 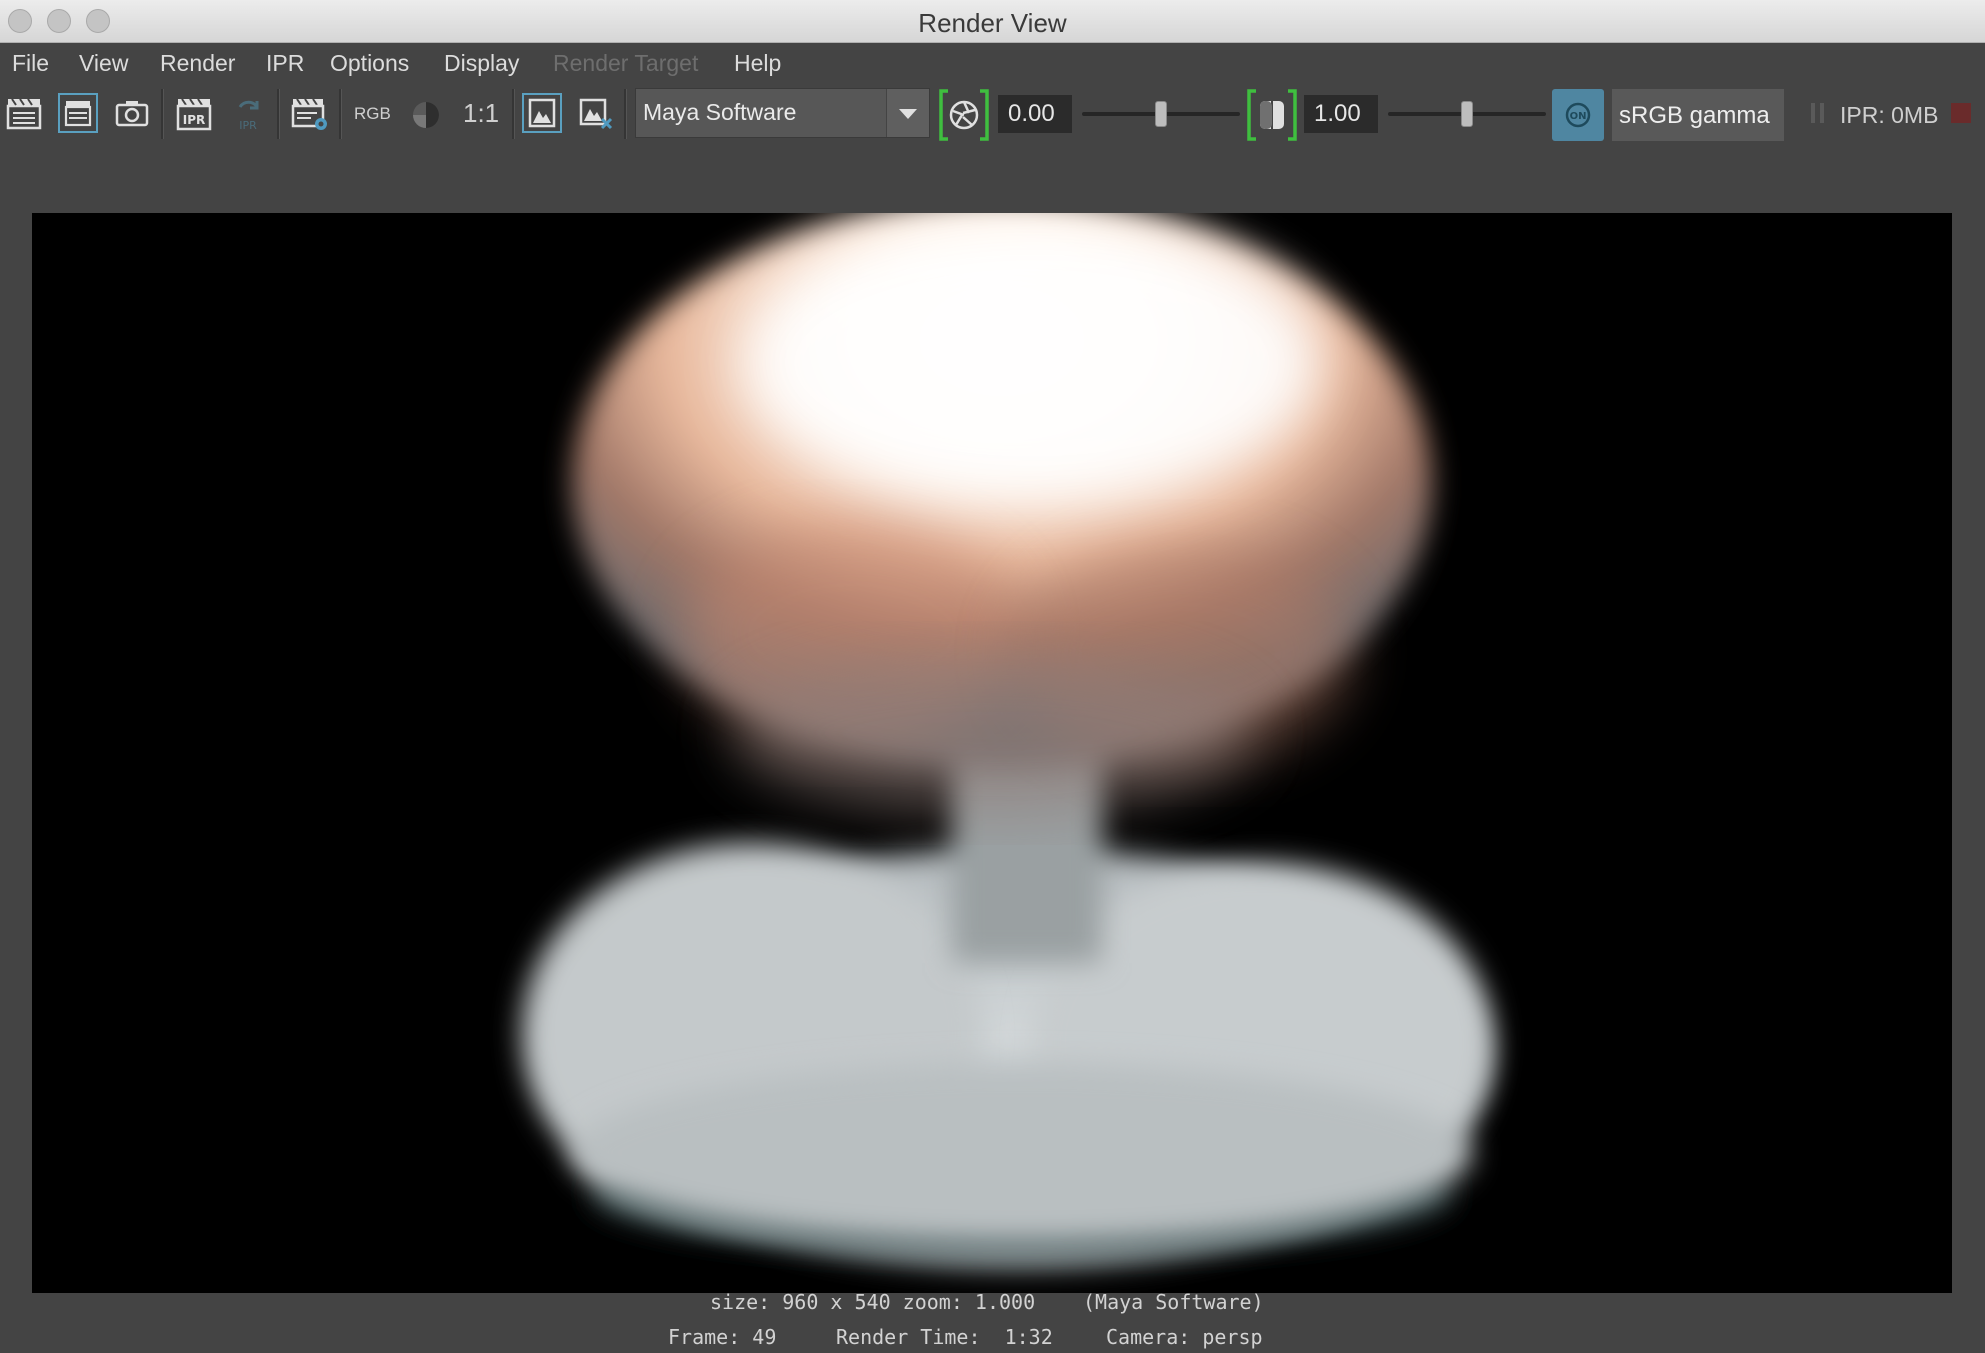 What do you see at coordinates (1698, 115) in the screenshot?
I see `view-transform-field: sRGB gamma` at bounding box center [1698, 115].